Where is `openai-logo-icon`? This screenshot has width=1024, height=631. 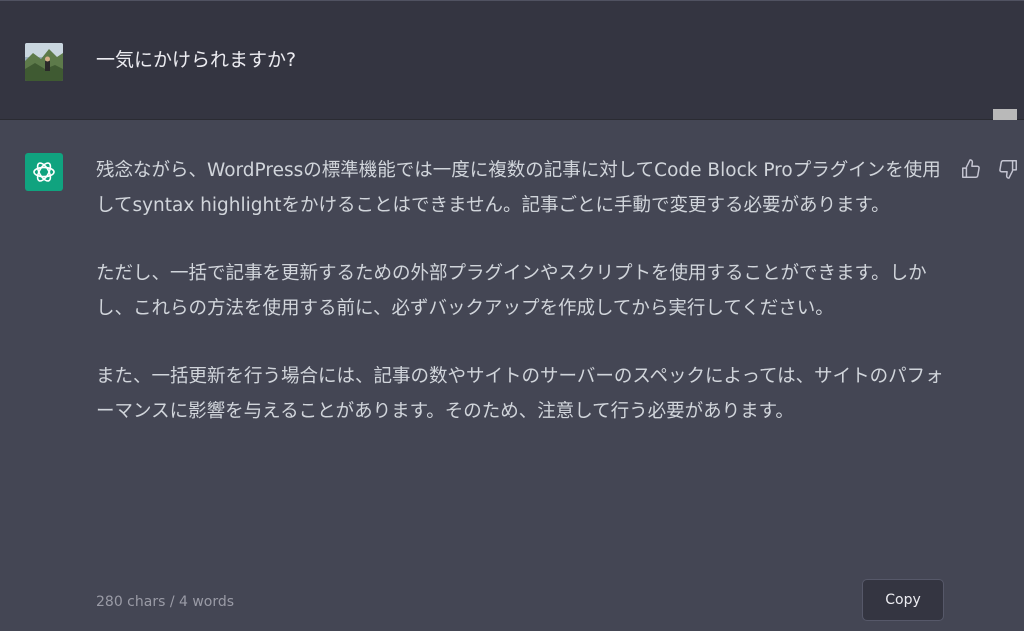 openai-logo-icon is located at coordinates (44, 172).